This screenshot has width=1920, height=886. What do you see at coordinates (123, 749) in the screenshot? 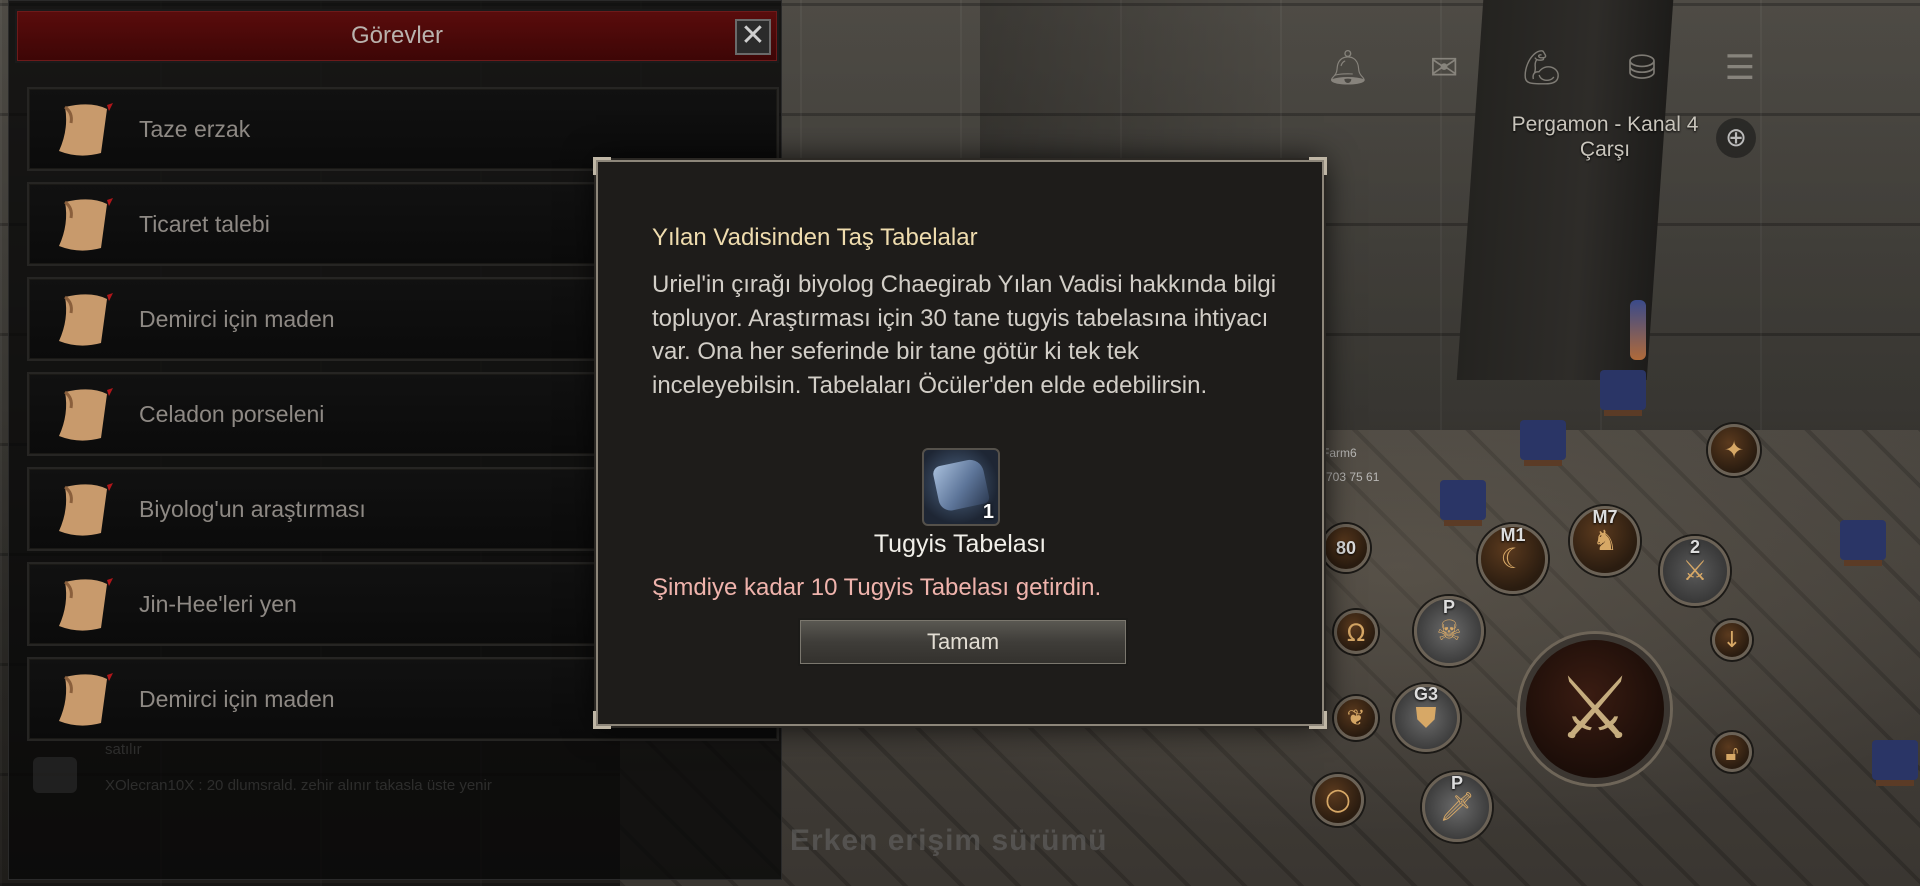
I see `chat-line: satılır` at bounding box center [123, 749].